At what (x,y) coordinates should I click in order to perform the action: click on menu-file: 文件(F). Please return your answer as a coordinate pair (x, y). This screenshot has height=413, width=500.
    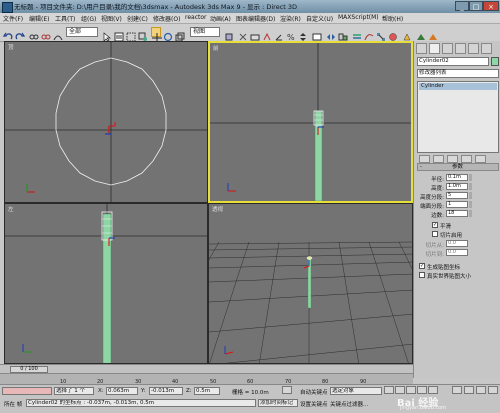
    Looking at the image, I should click on (13, 18).